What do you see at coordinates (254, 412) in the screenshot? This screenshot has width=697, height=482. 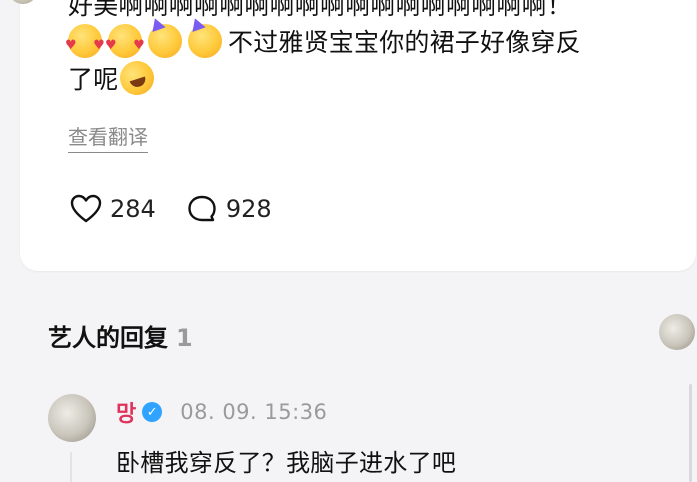 I see `reply-timestamp: 08. 09. 15:36` at bounding box center [254, 412].